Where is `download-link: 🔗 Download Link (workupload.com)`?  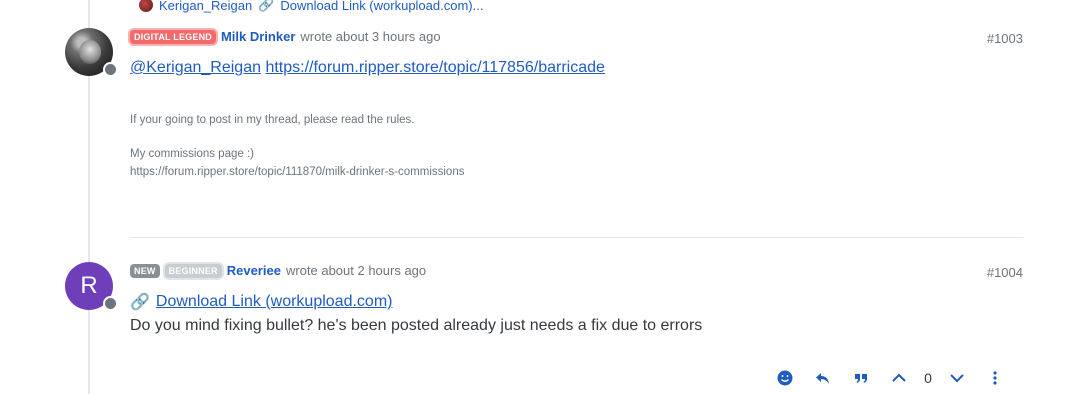 download-link: 🔗 Download Link (workupload.com) is located at coordinates (261, 302).